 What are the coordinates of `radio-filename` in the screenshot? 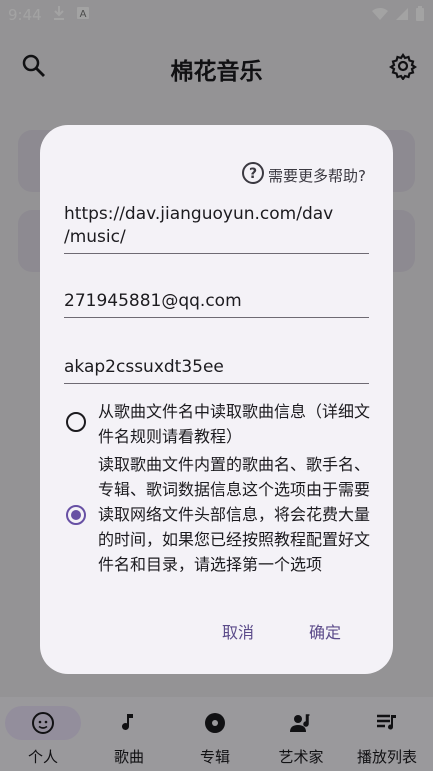 It's located at (76, 422).